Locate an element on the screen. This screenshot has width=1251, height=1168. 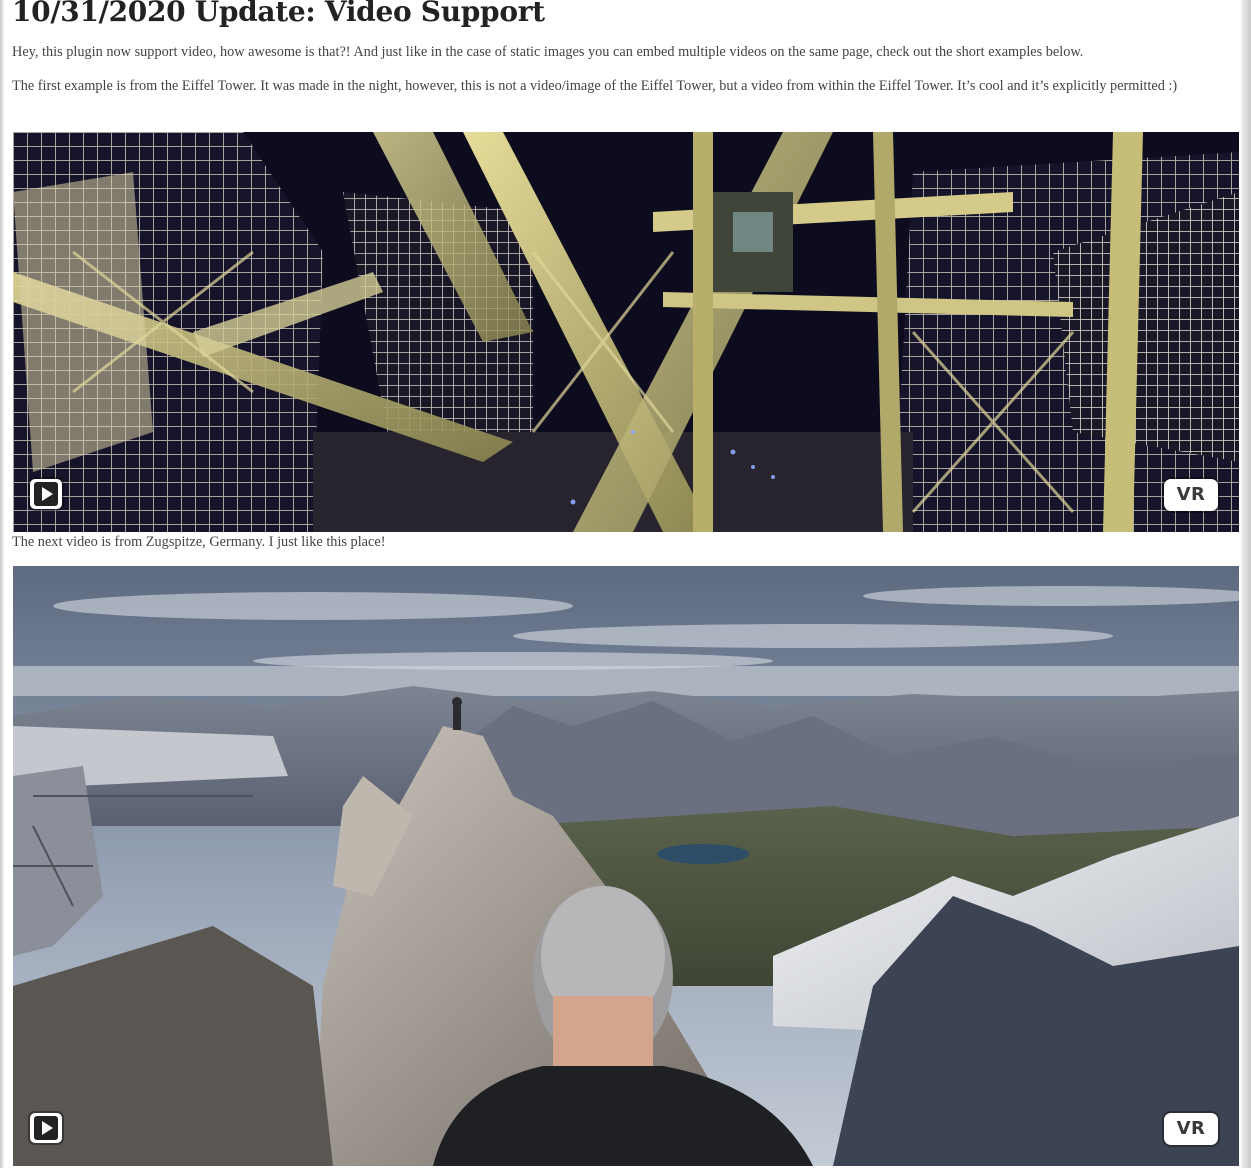
page-left-edge is located at coordinates (2, 584).